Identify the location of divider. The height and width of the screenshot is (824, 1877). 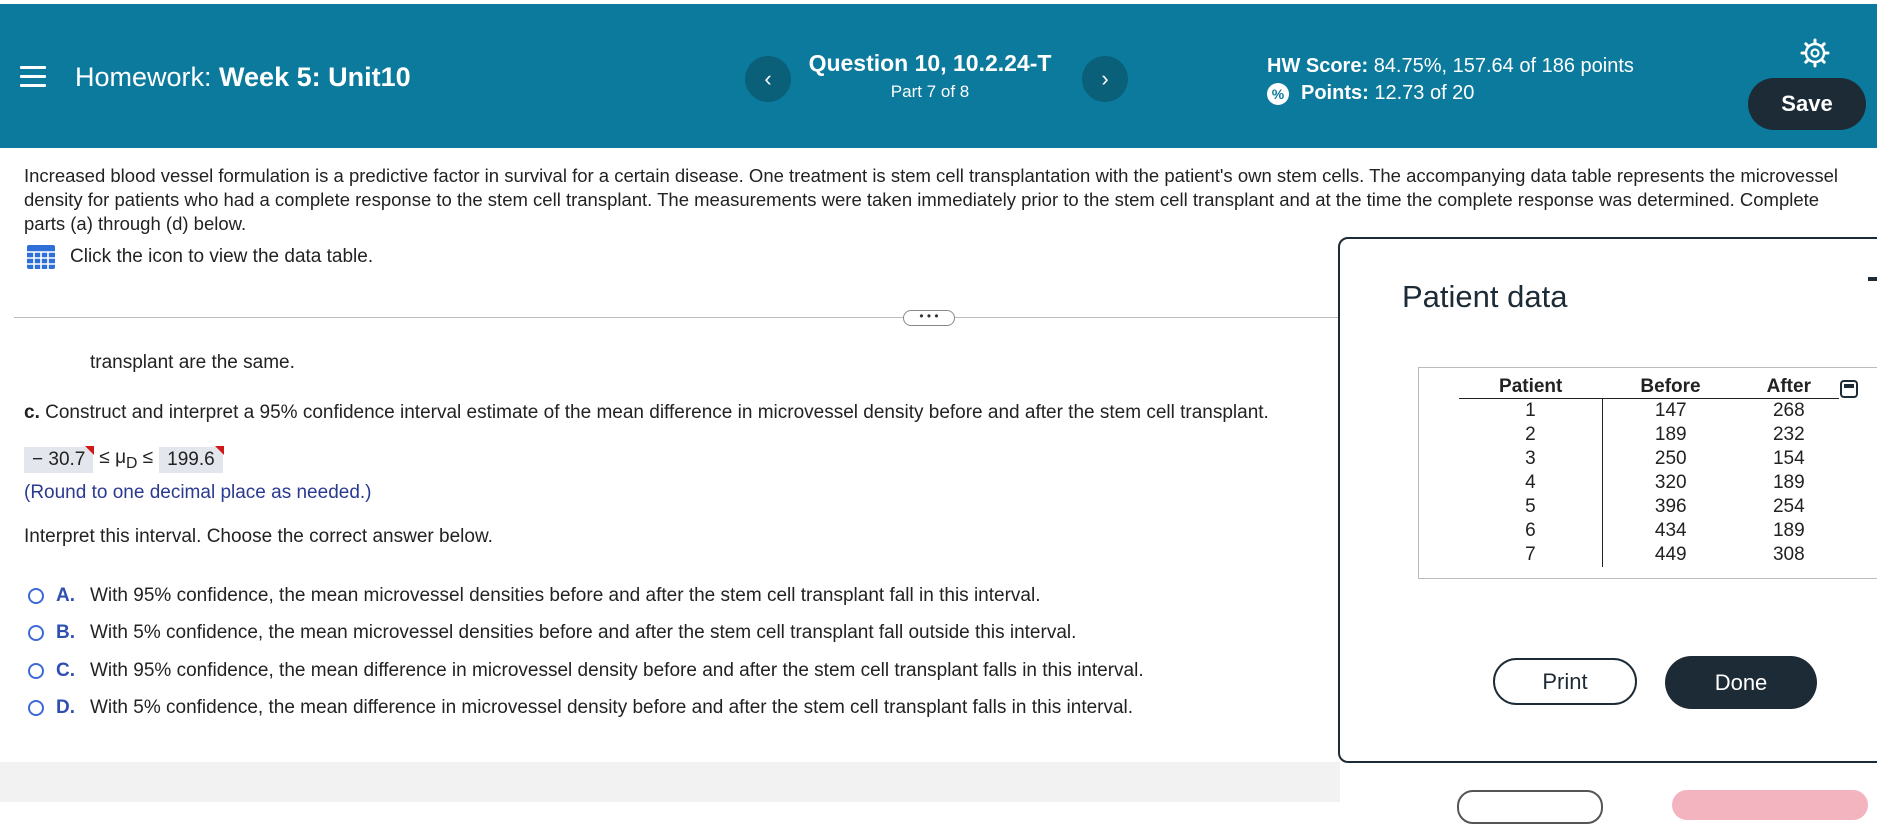
(676, 317).